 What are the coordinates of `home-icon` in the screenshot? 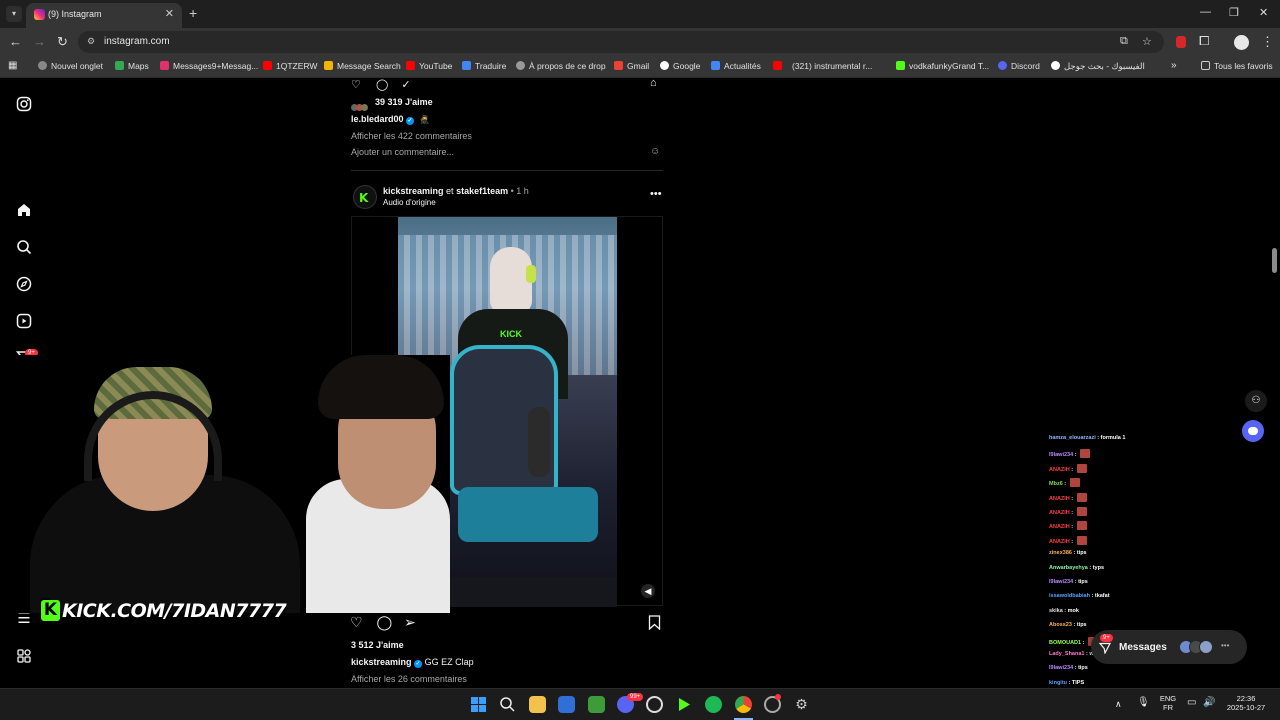 It's located at (24, 210).